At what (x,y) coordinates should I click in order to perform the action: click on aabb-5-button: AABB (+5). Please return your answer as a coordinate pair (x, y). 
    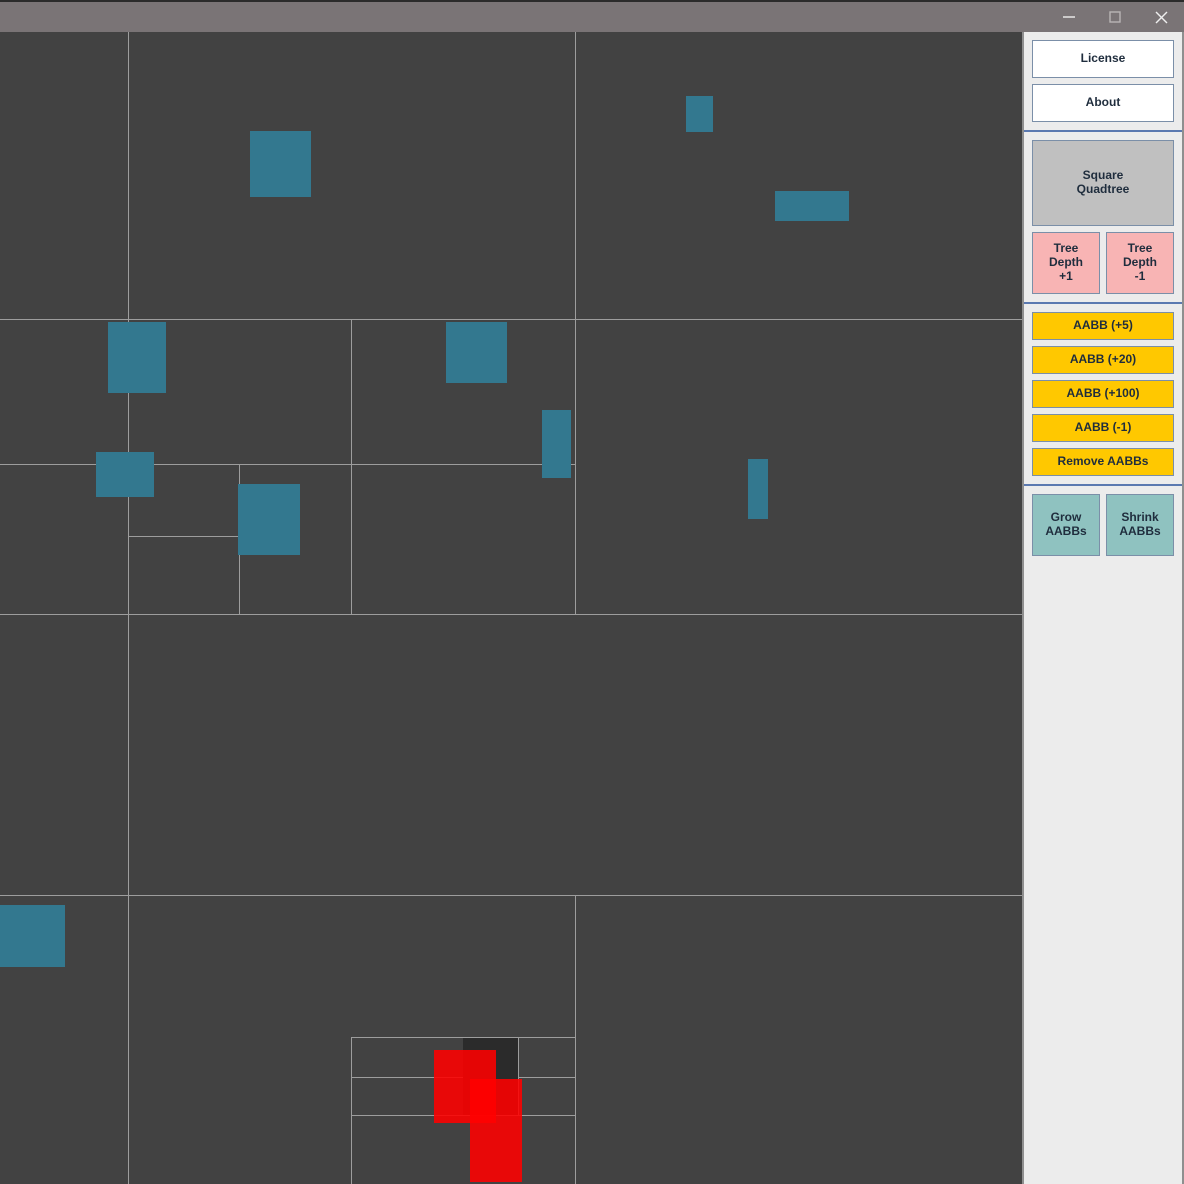
    Looking at the image, I should click on (1103, 326).